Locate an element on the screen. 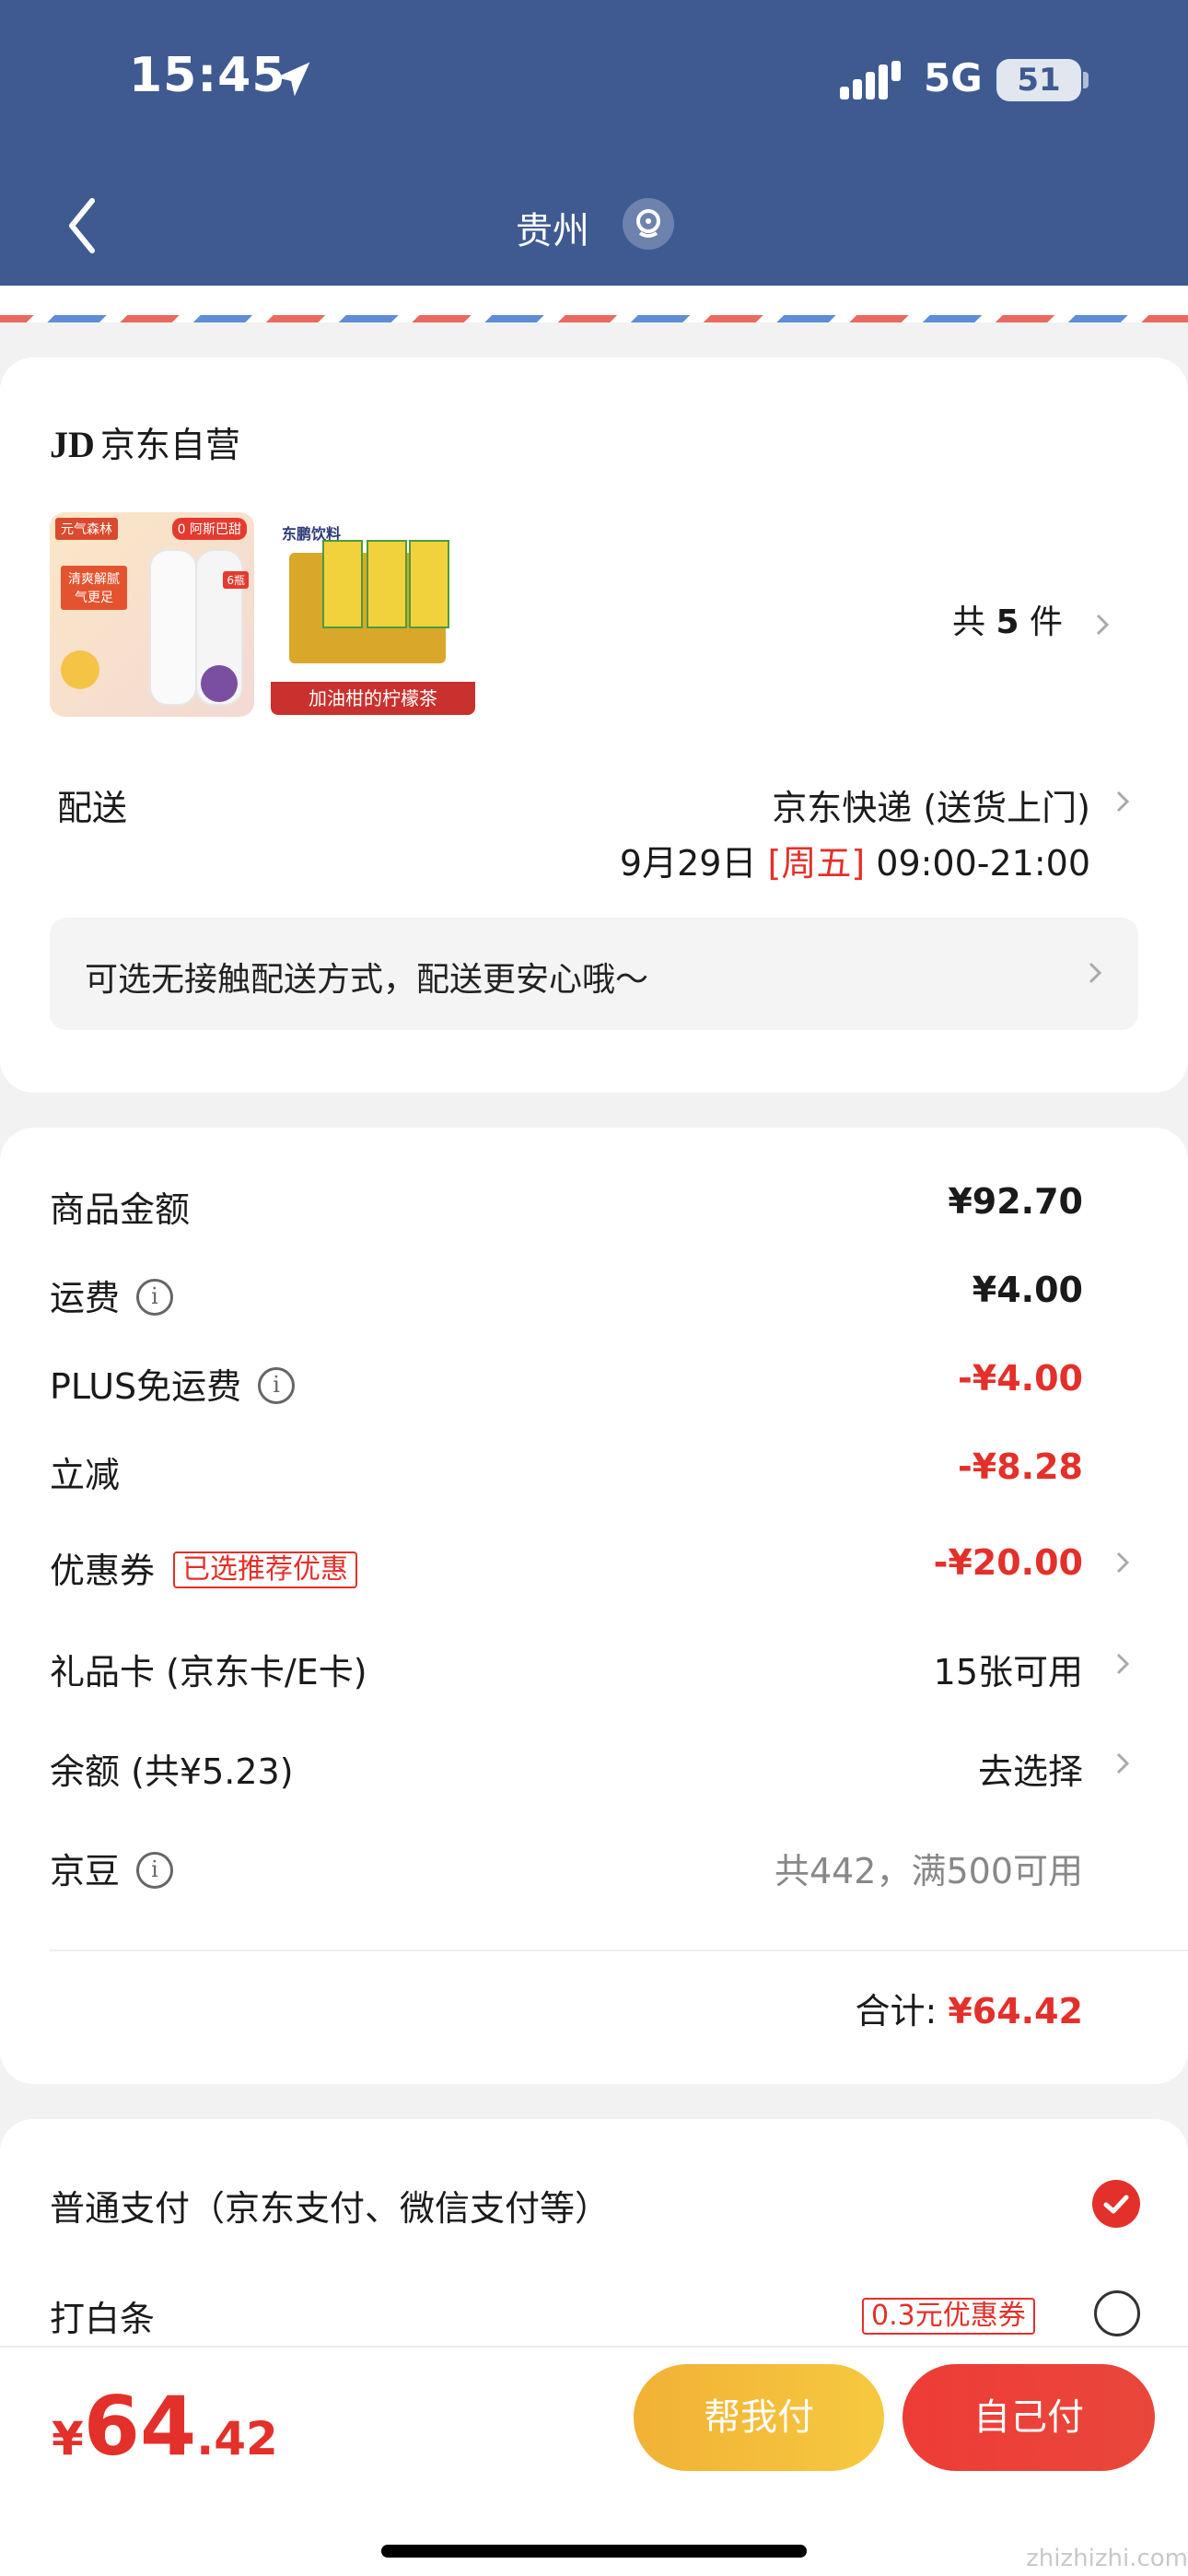 The height and width of the screenshot is (2576, 1188). jd-logo: JD is located at coordinates (72, 444).